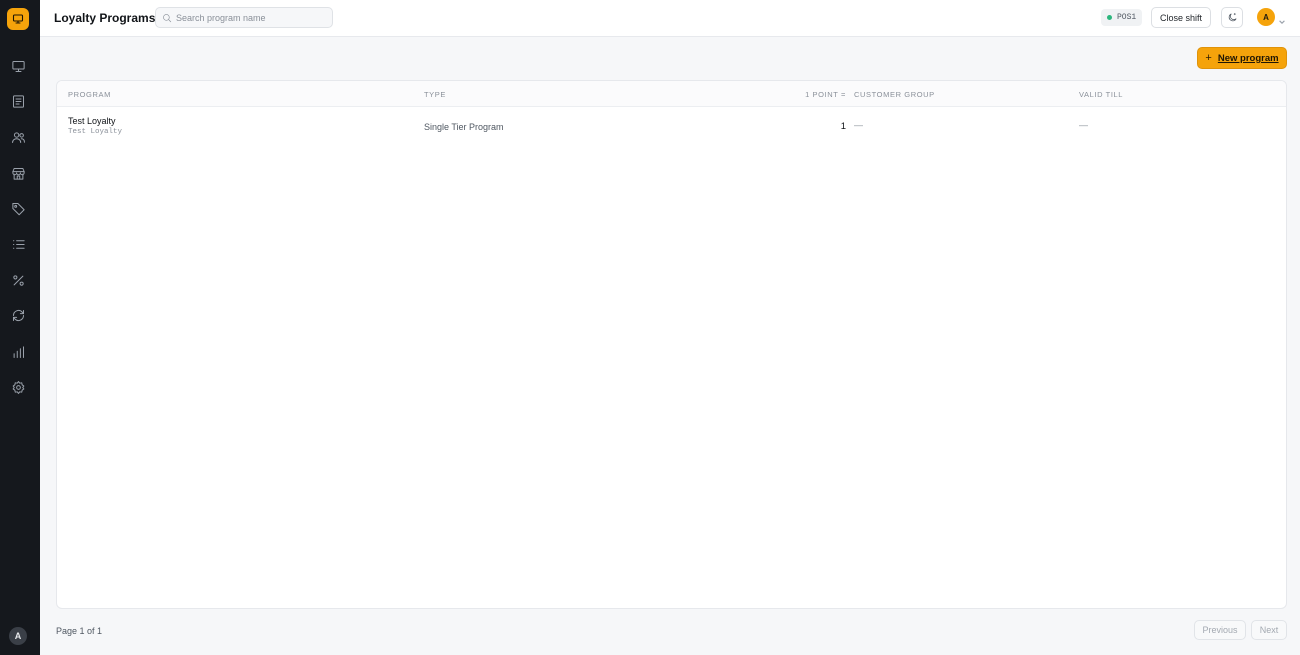 This screenshot has width=1300, height=655. I want to click on percent-icon, so click(18, 280).